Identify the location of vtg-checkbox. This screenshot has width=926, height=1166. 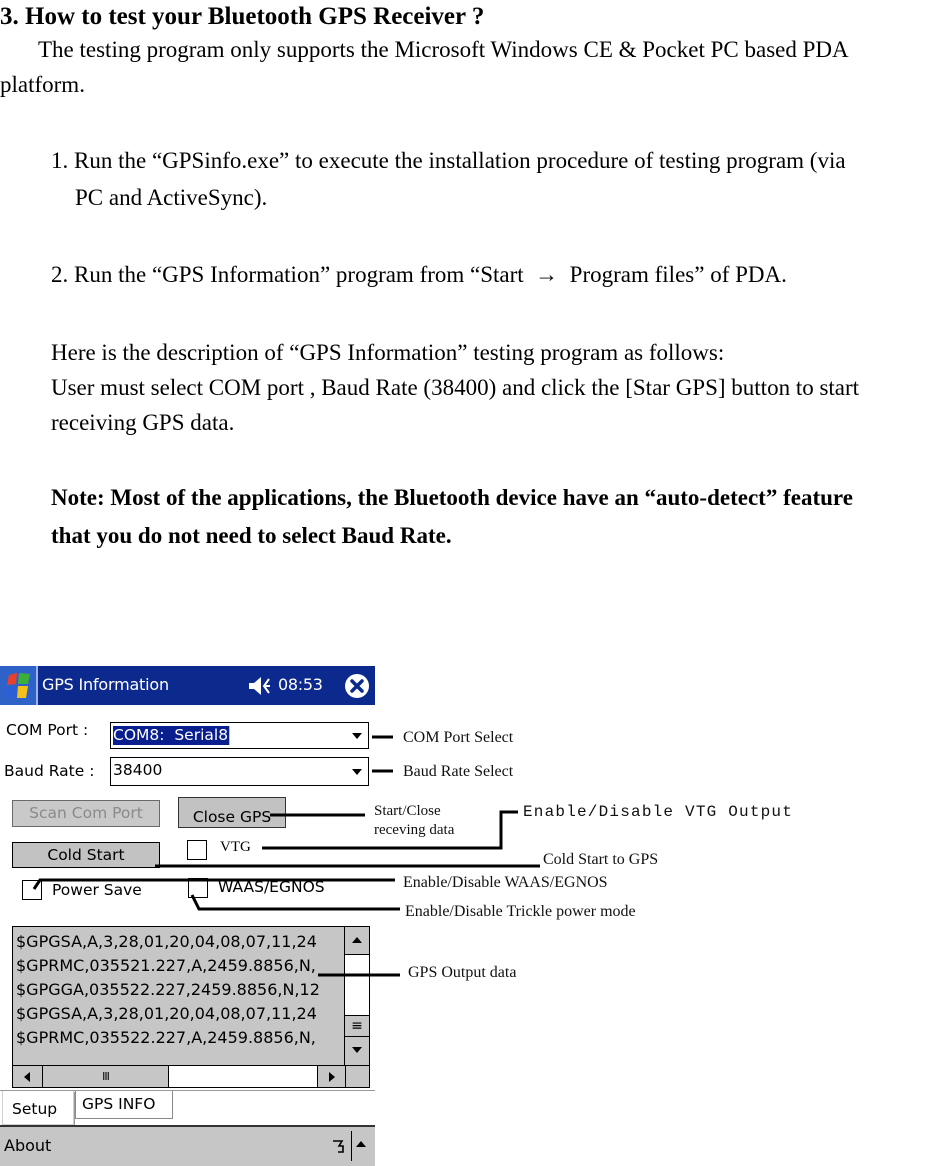
(197, 850).